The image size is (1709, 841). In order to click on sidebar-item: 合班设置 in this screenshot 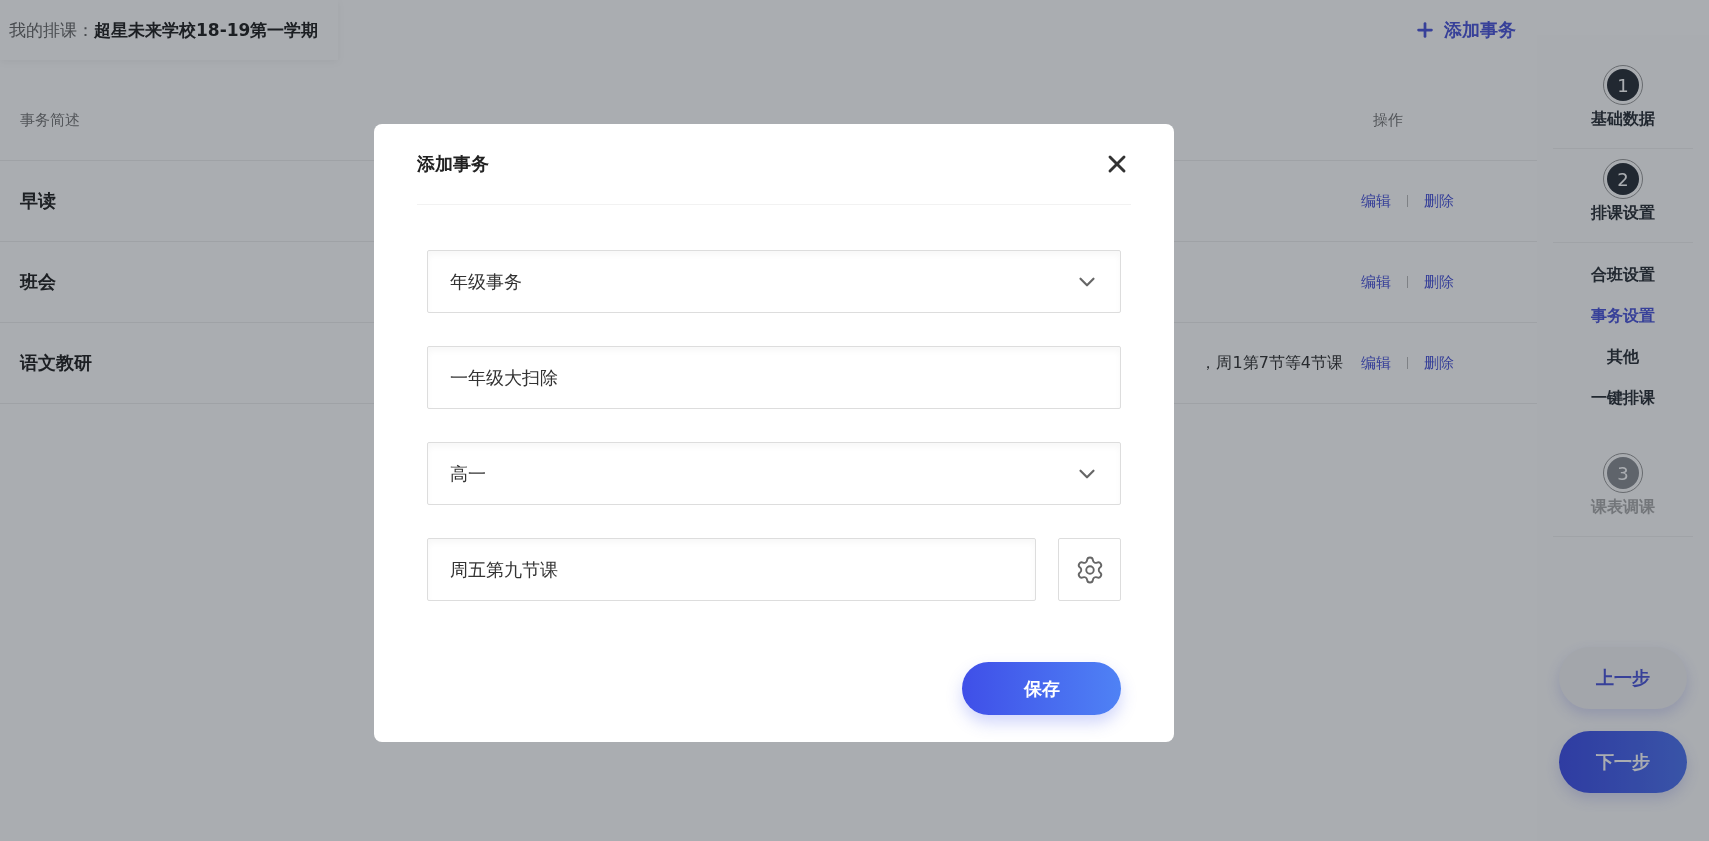, I will do `click(1623, 275)`.